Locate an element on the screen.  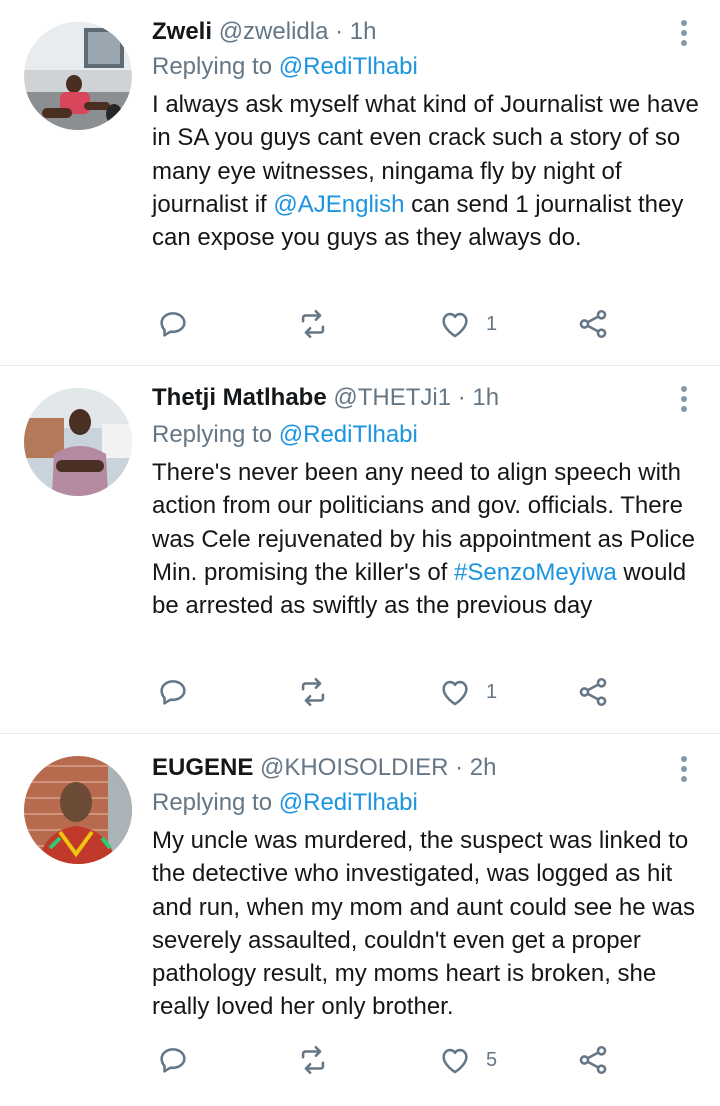
like-button: 5 is located at coordinates (467, 1060).